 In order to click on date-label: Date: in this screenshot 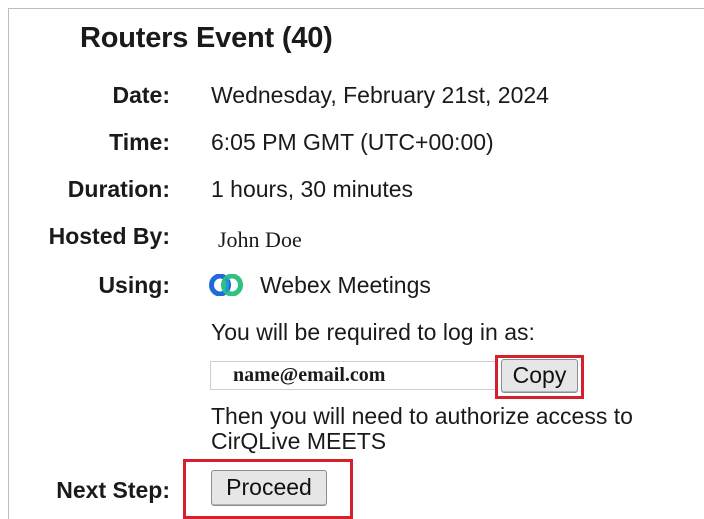, I will do `click(141, 95)`.